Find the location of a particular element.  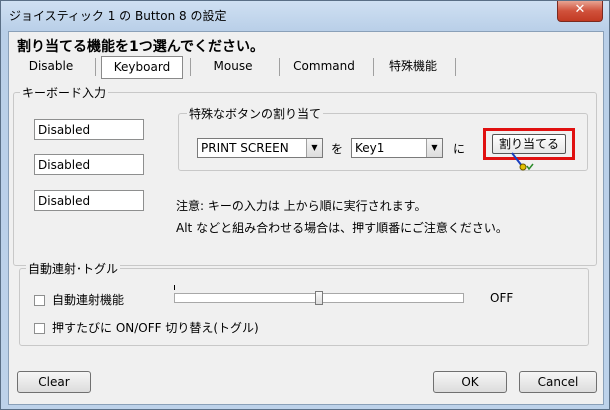

note-line-2: Alt などと組み合わせる場合は、押す順番にご注意ください。 is located at coordinates (342, 228).